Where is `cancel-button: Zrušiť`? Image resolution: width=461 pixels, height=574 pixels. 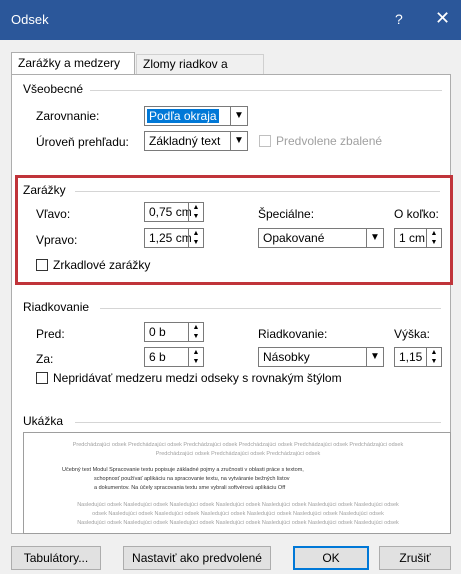
cancel-button: Zrušiť is located at coordinates (415, 558).